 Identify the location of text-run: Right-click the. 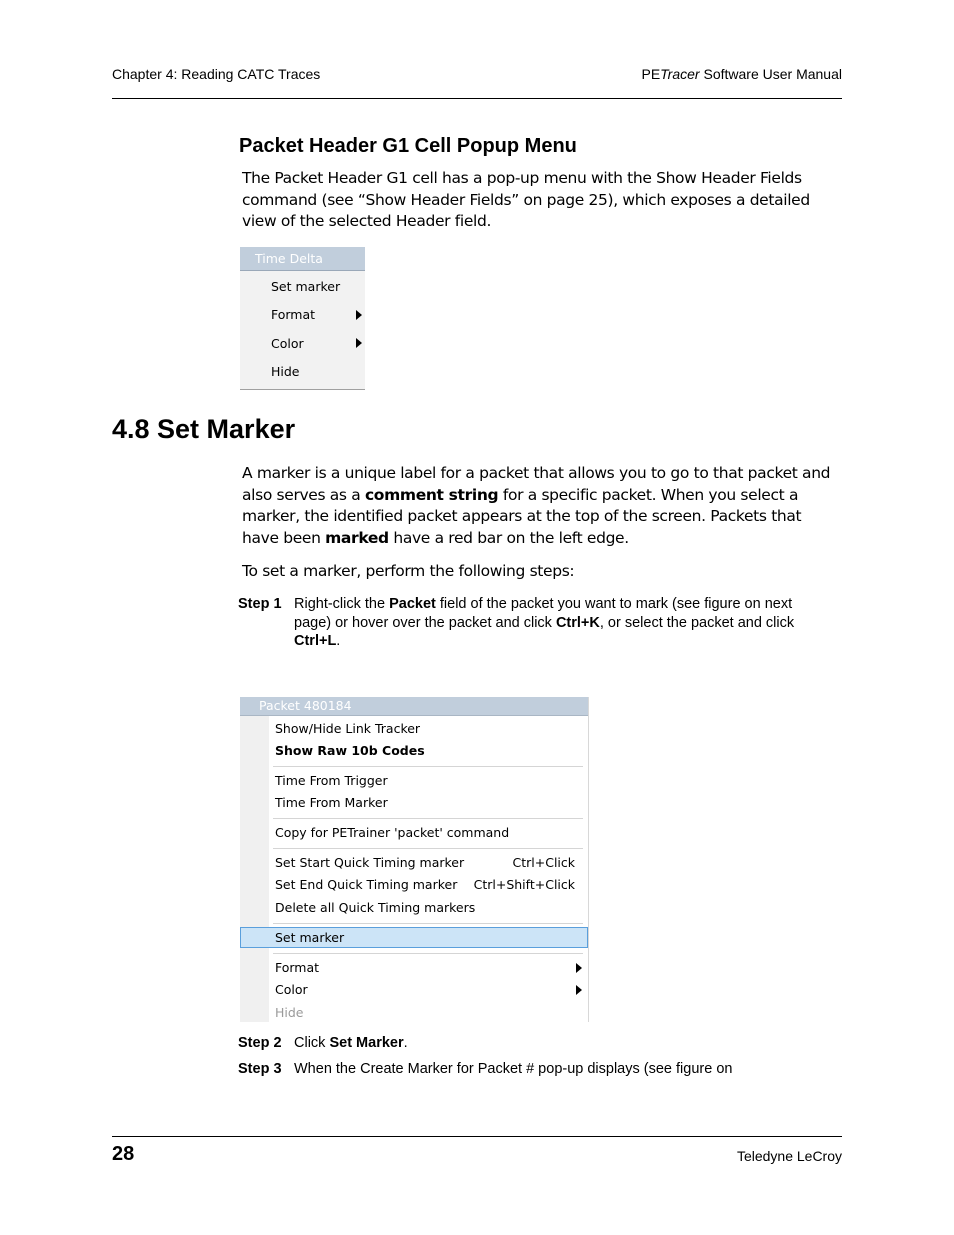
(342, 604).